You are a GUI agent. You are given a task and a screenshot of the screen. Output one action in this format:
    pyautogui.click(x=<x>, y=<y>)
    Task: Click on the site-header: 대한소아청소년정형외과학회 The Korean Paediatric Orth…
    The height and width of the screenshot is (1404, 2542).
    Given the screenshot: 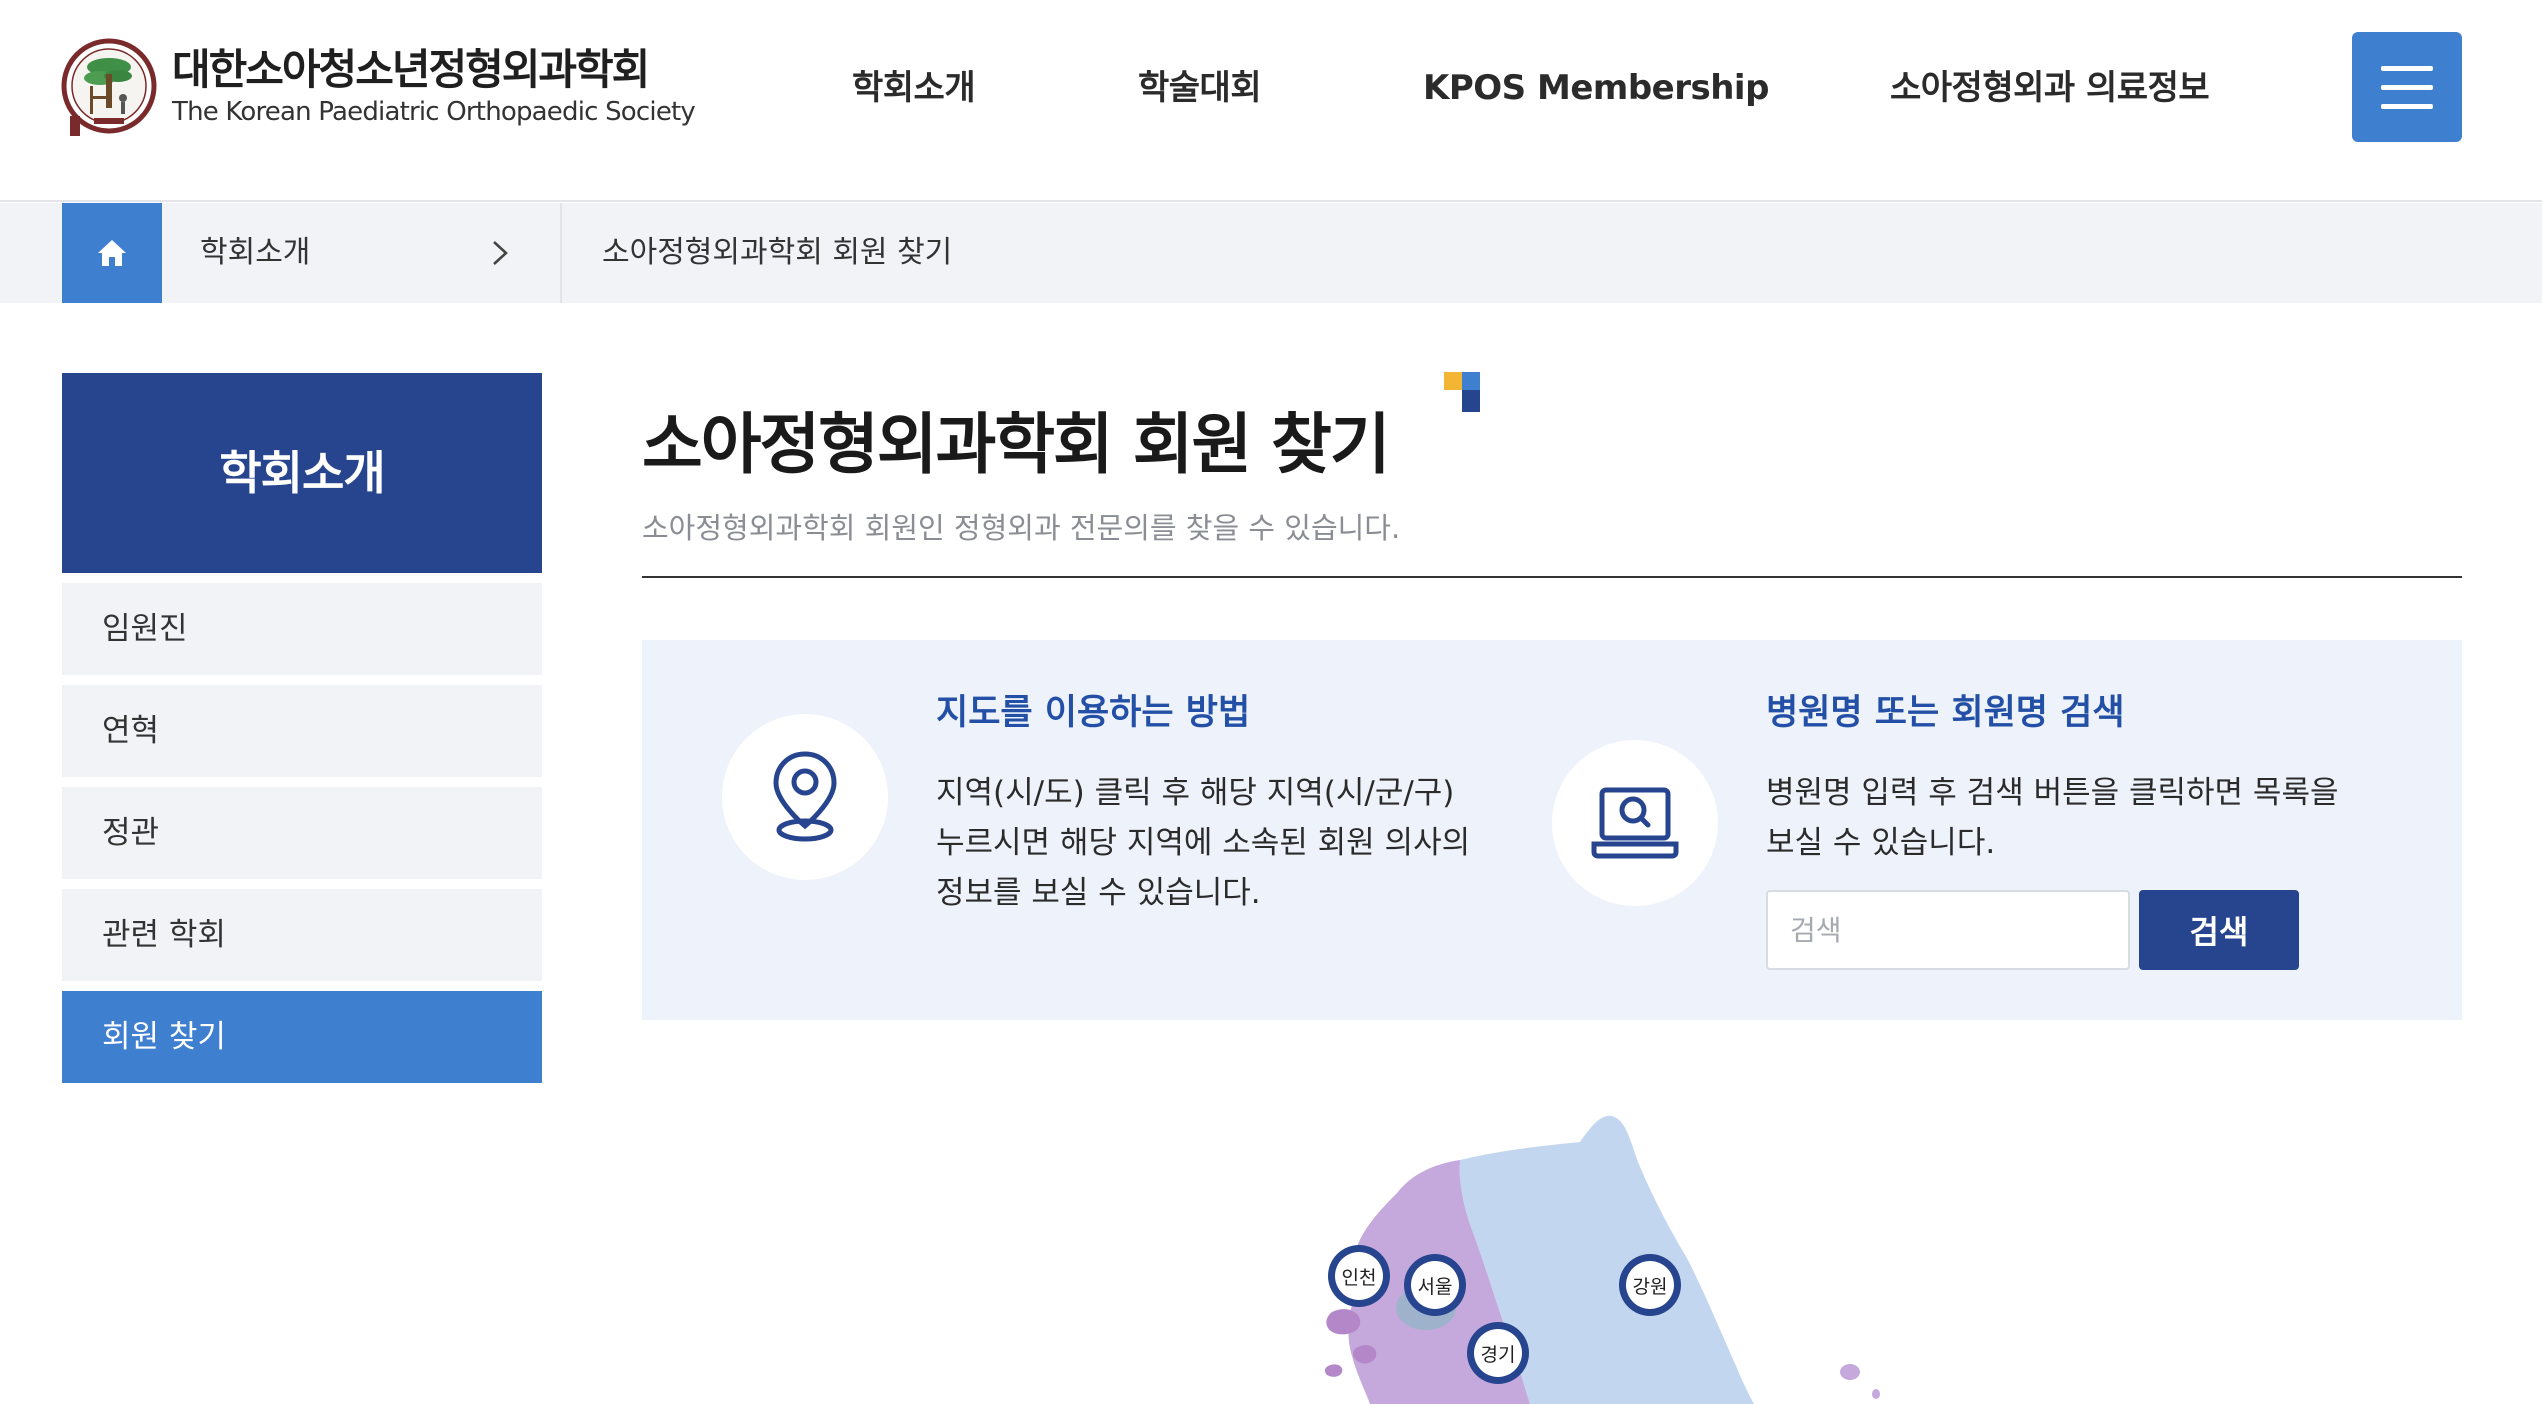 What is the action you would take?
    pyautogui.click(x=1271, y=101)
    